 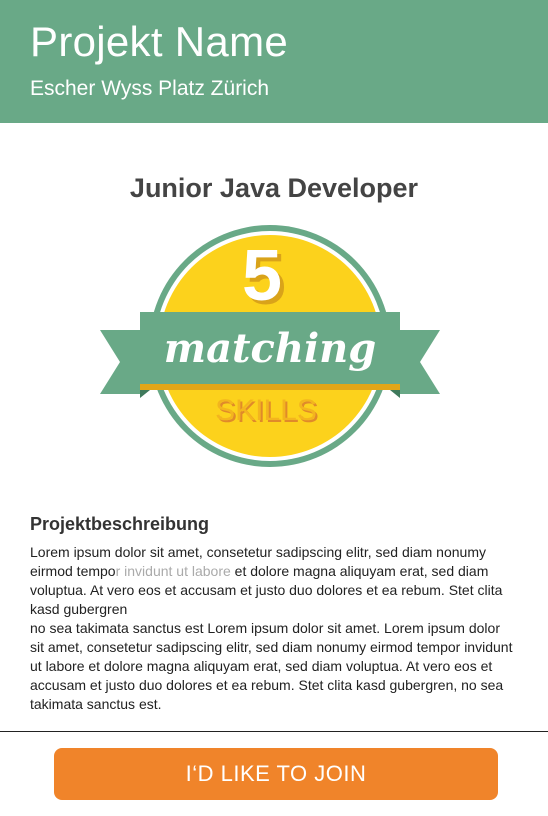 What do you see at coordinates (266, 410) in the screenshot?
I see `skills-label: SKILLS` at bounding box center [266, 410].